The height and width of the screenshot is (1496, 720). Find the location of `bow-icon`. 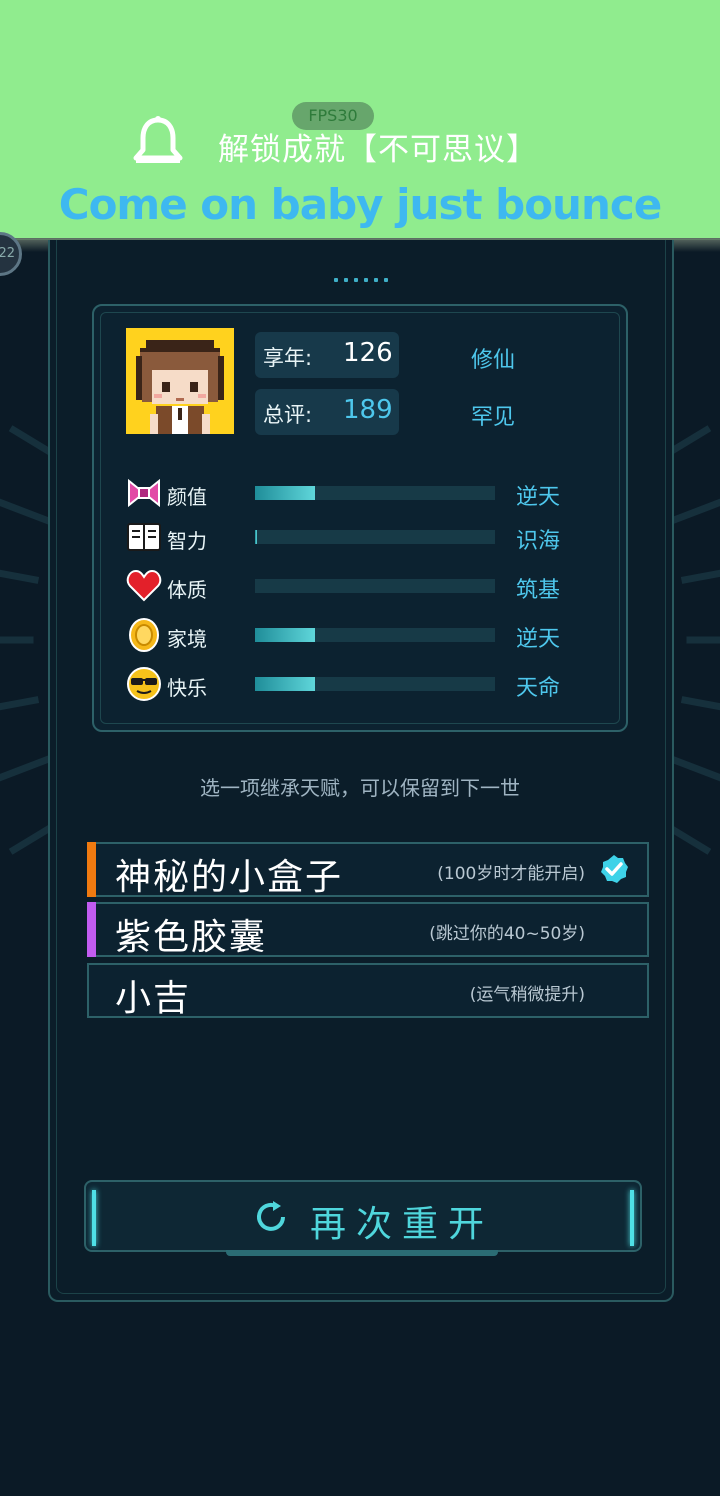

bow-icon is located at coordinates (144, 493).